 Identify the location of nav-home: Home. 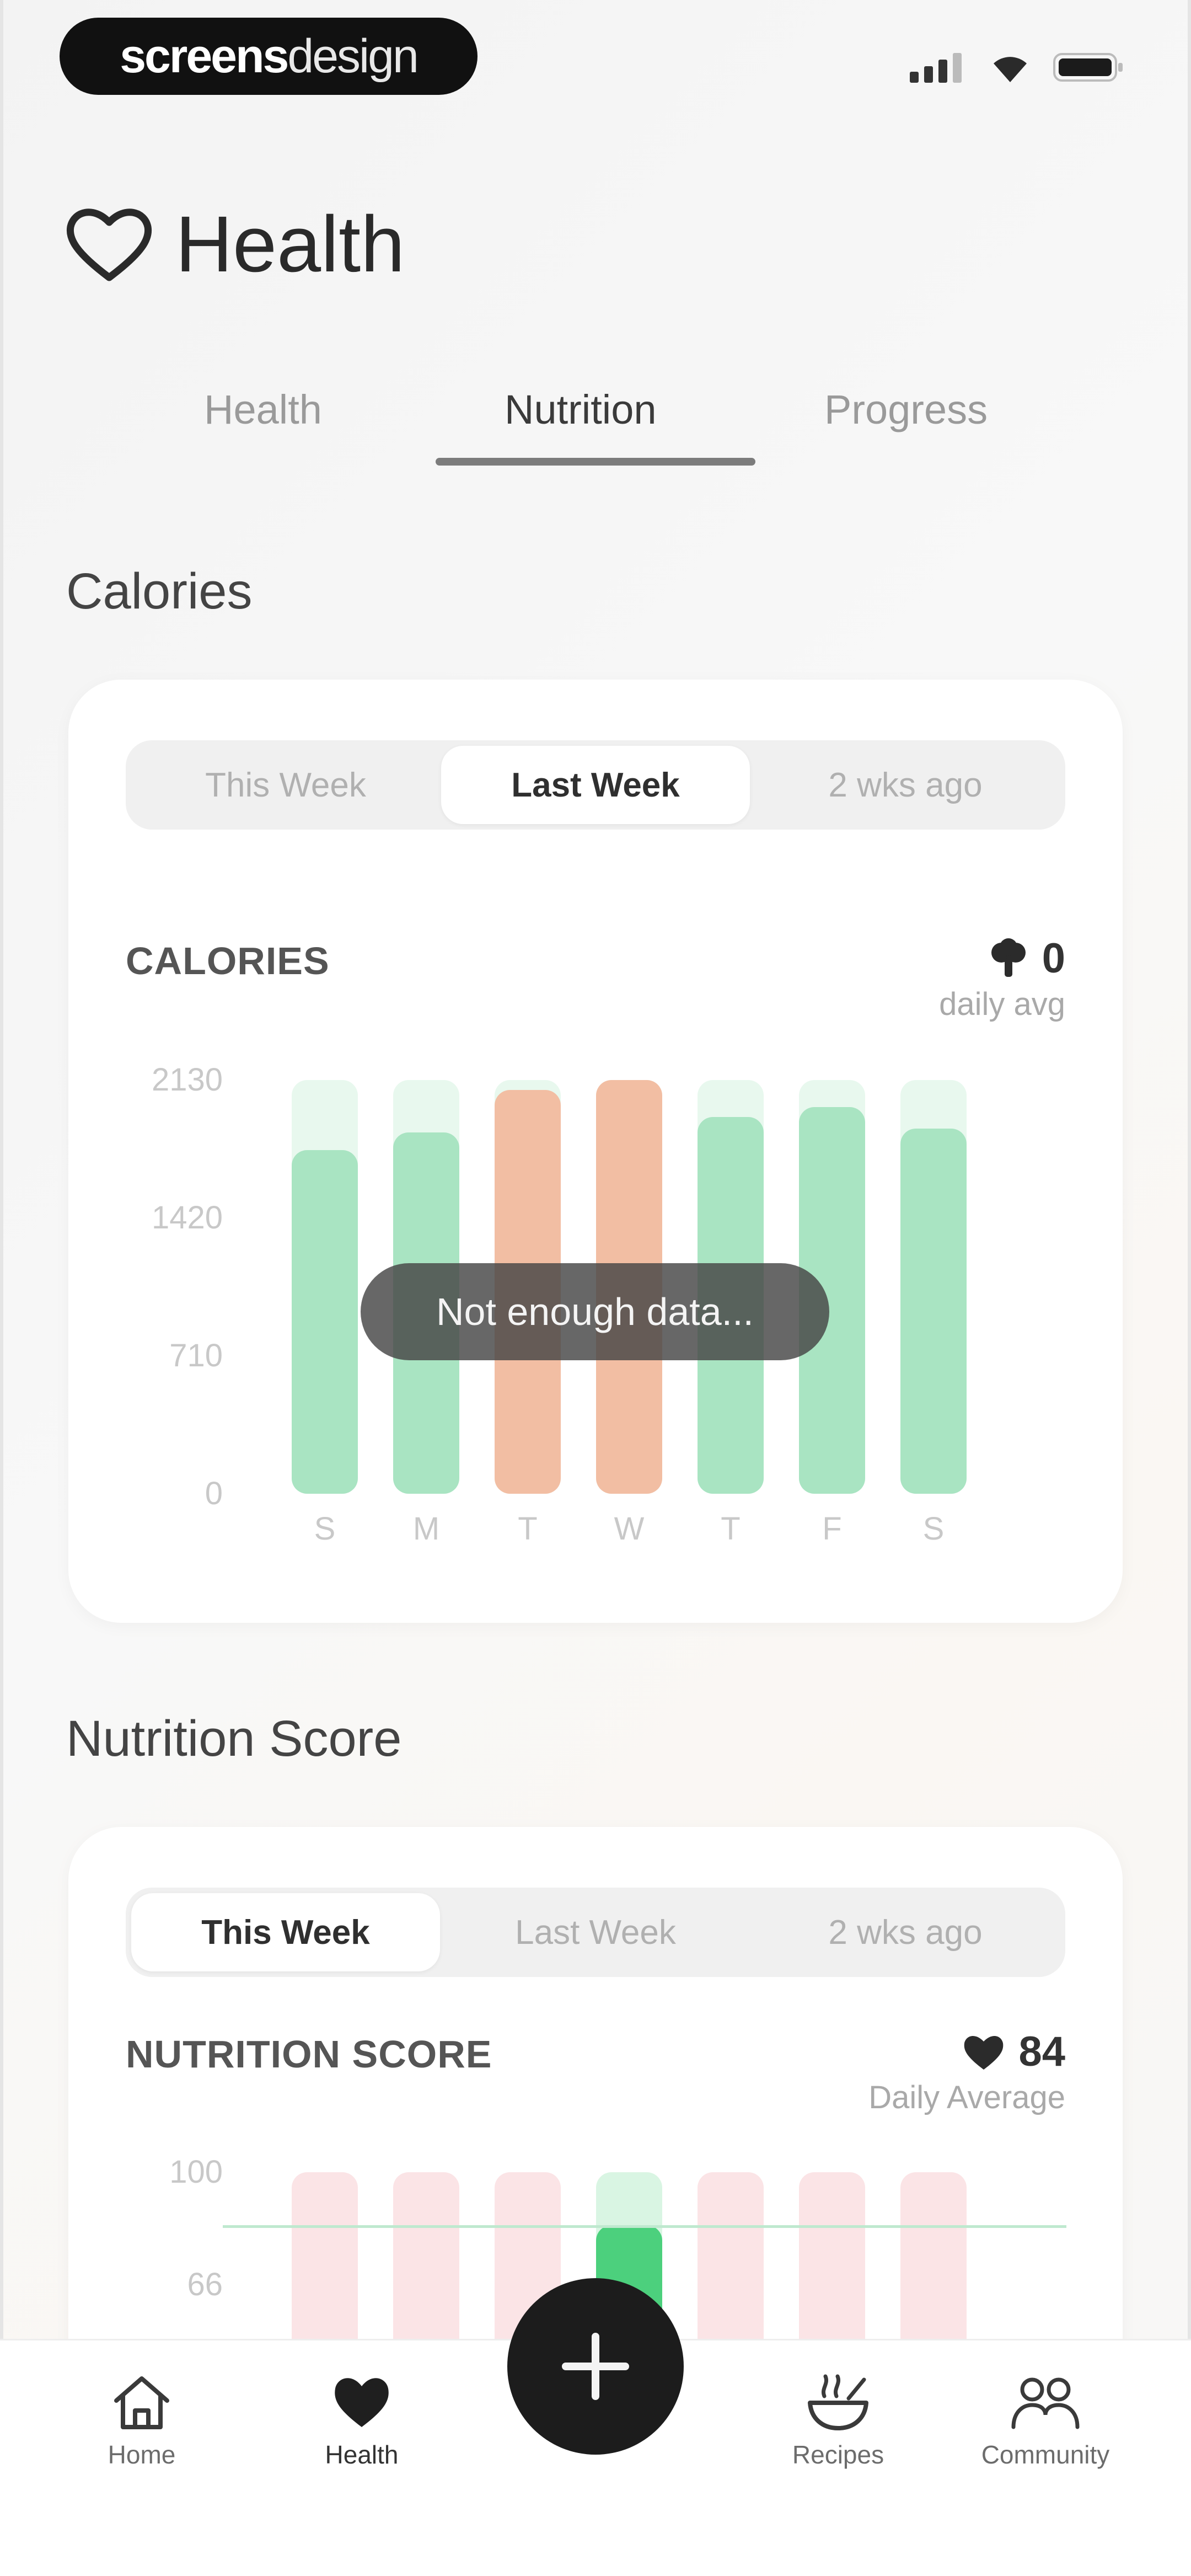
(141, 2421).